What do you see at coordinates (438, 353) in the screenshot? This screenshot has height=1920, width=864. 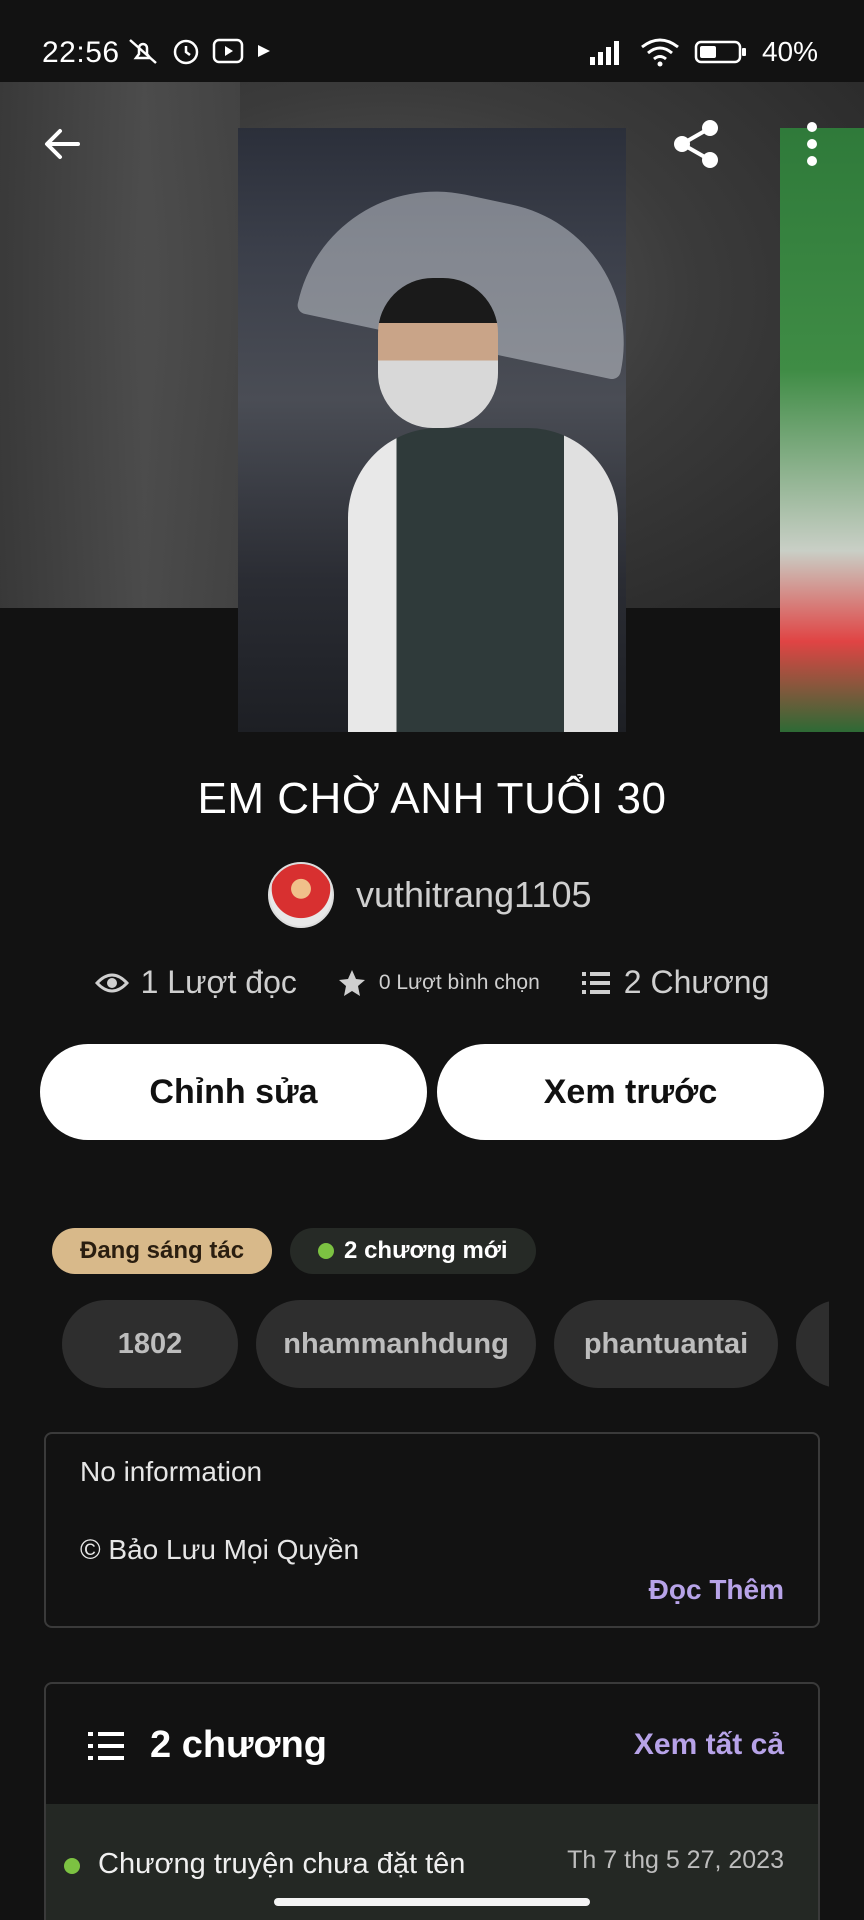 I see `cover-head` at bounding box center [438, 353].